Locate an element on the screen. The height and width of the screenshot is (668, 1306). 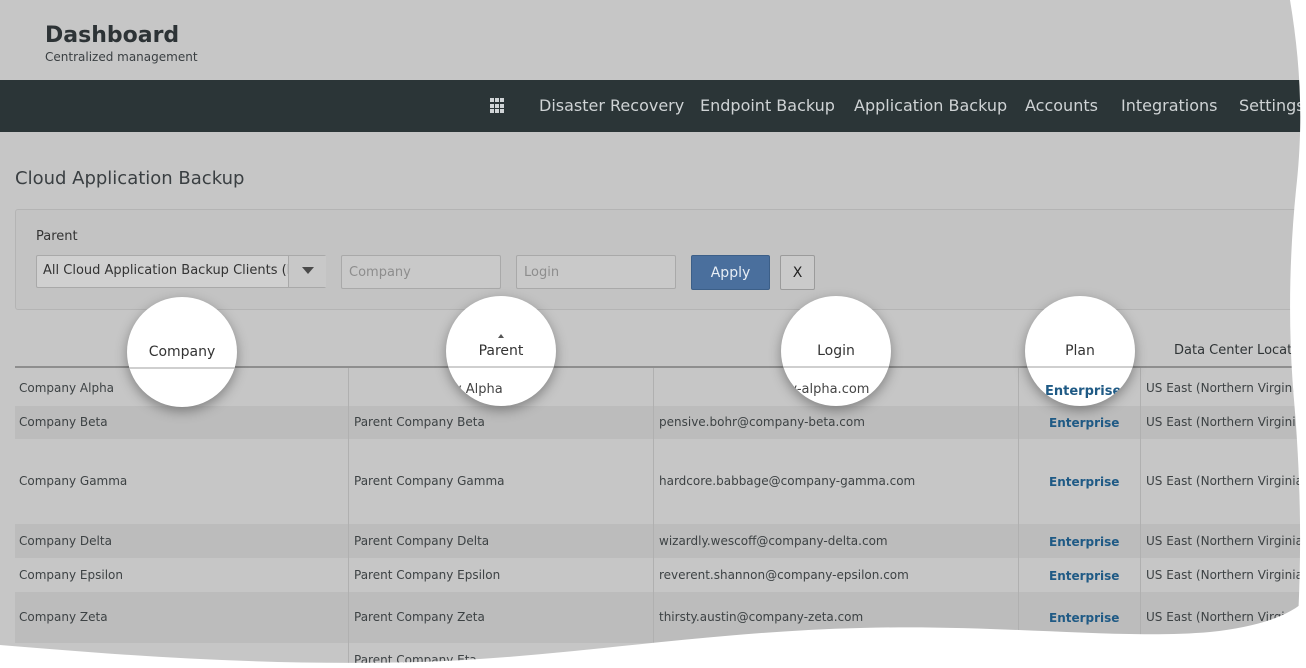
nav-item-accounts: Accounts is located at coordinates (1061, 106).